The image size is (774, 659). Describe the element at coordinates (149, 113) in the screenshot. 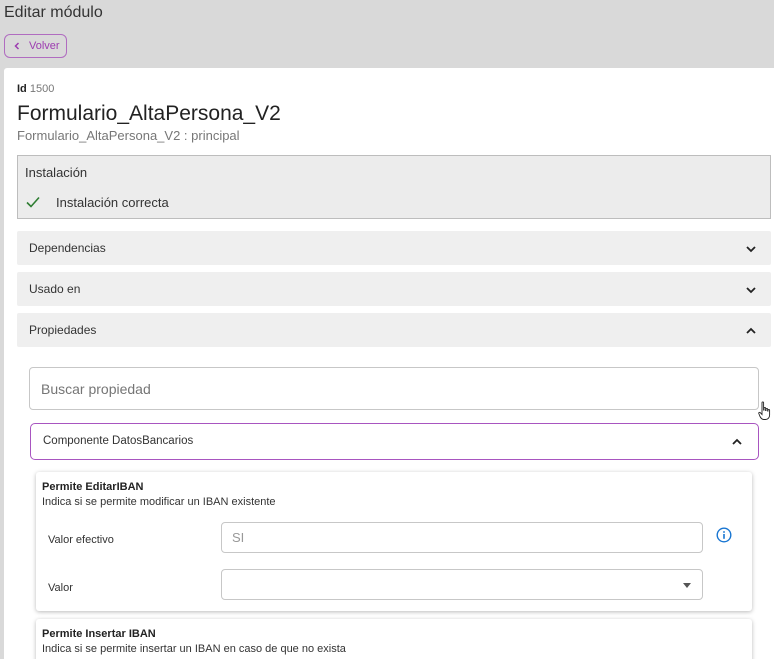

I see `module-name: Formulario_AltaPersona_V2` at that location.